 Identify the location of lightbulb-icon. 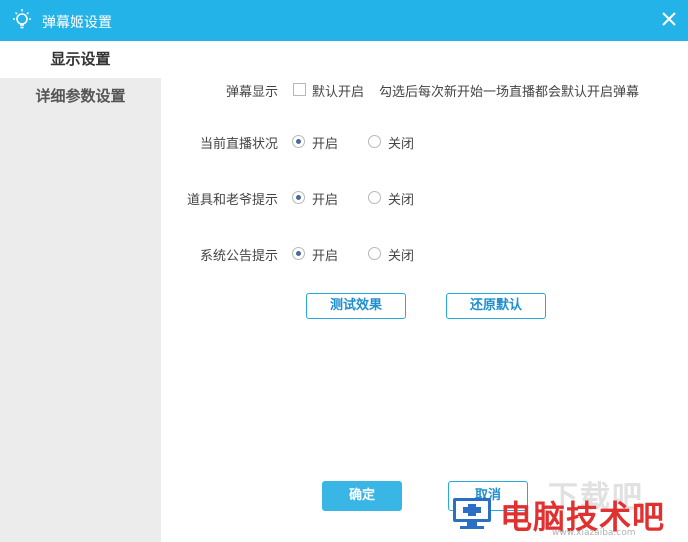
(22, 19).